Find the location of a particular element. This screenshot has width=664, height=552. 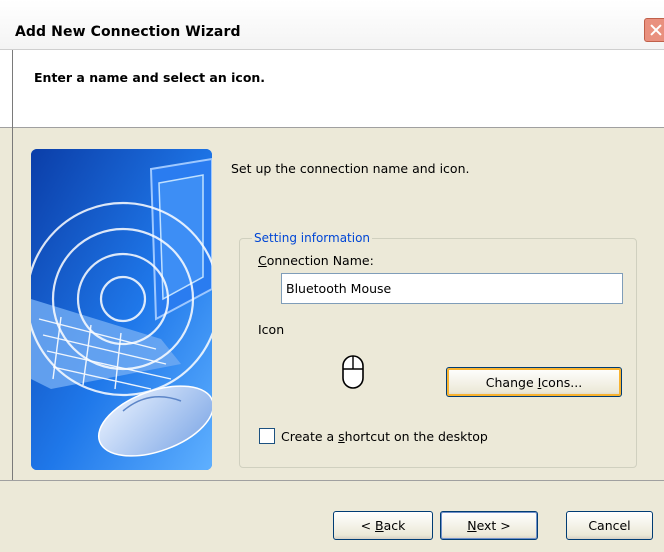

connection-name-input is located at coordinates (452, 288).